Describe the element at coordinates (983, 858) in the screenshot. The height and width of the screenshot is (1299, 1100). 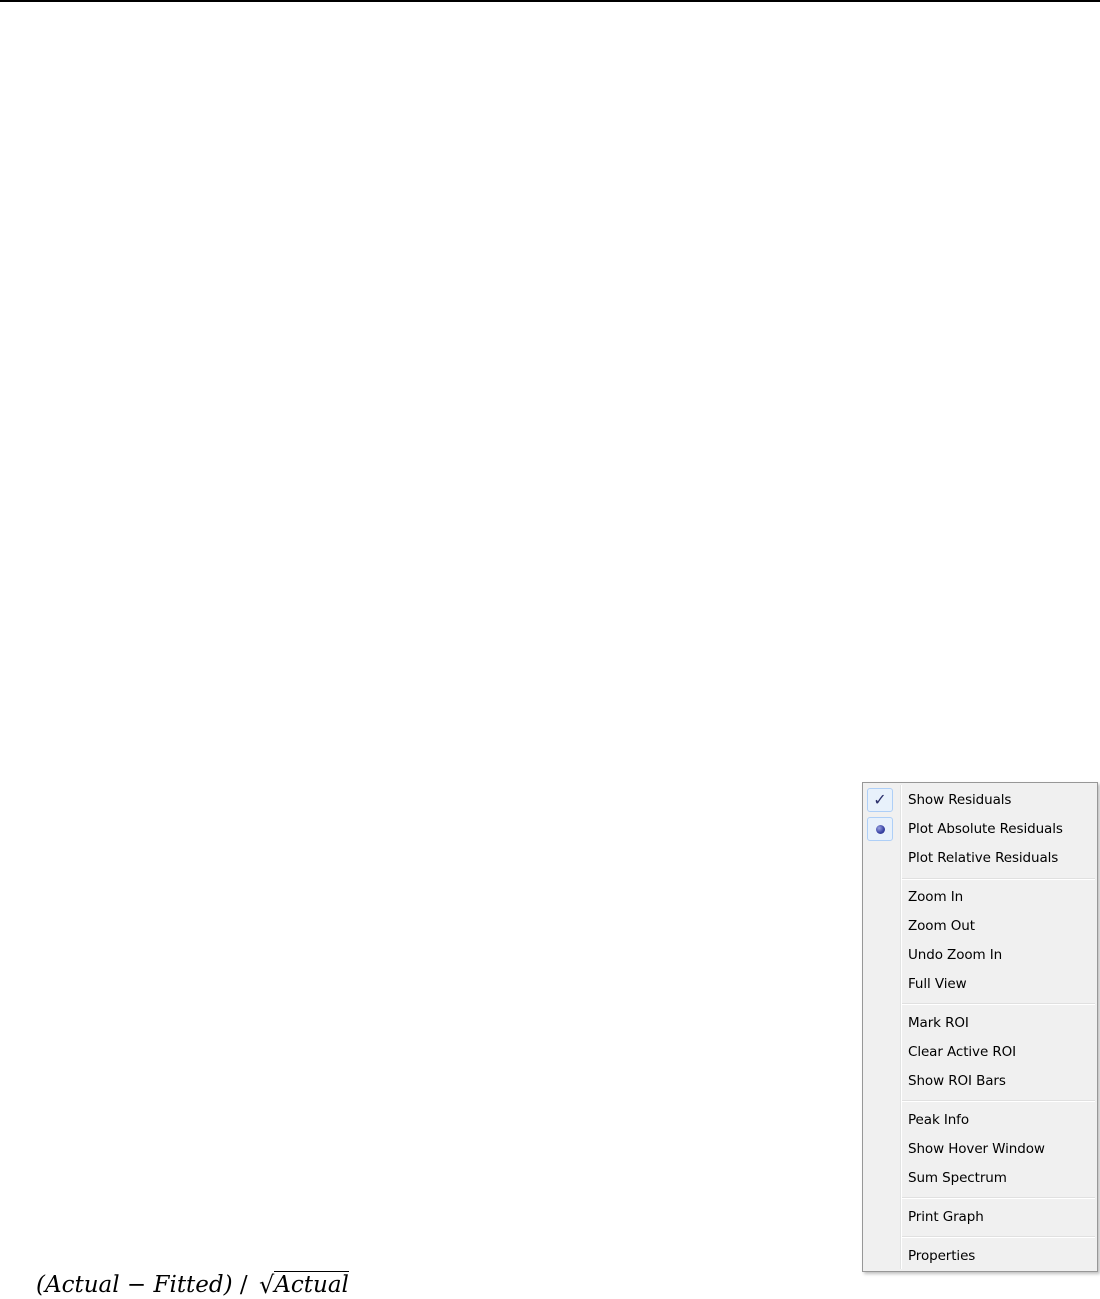
I see `menu-item-label: Plot Relative Residuals` at that location.